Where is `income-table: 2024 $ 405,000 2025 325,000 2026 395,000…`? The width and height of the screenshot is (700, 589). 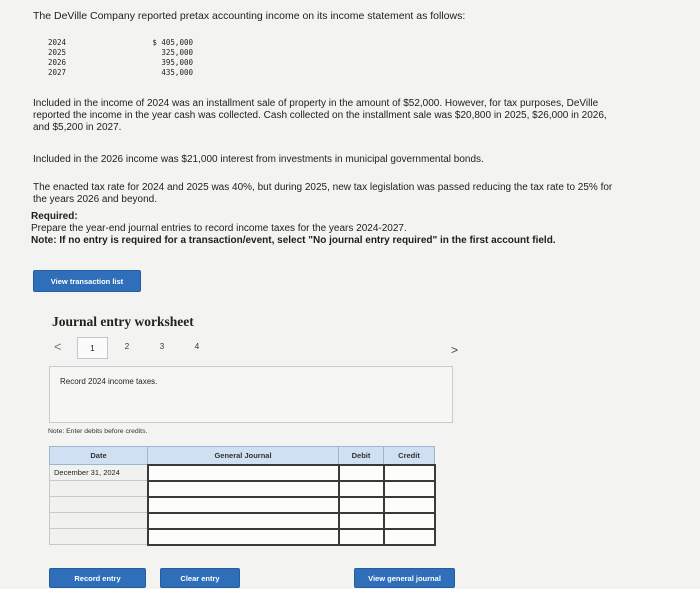
income-table: 2024 $ 405,000 2025 325,000 2026 395,000… is located at coordinates (123, 58).